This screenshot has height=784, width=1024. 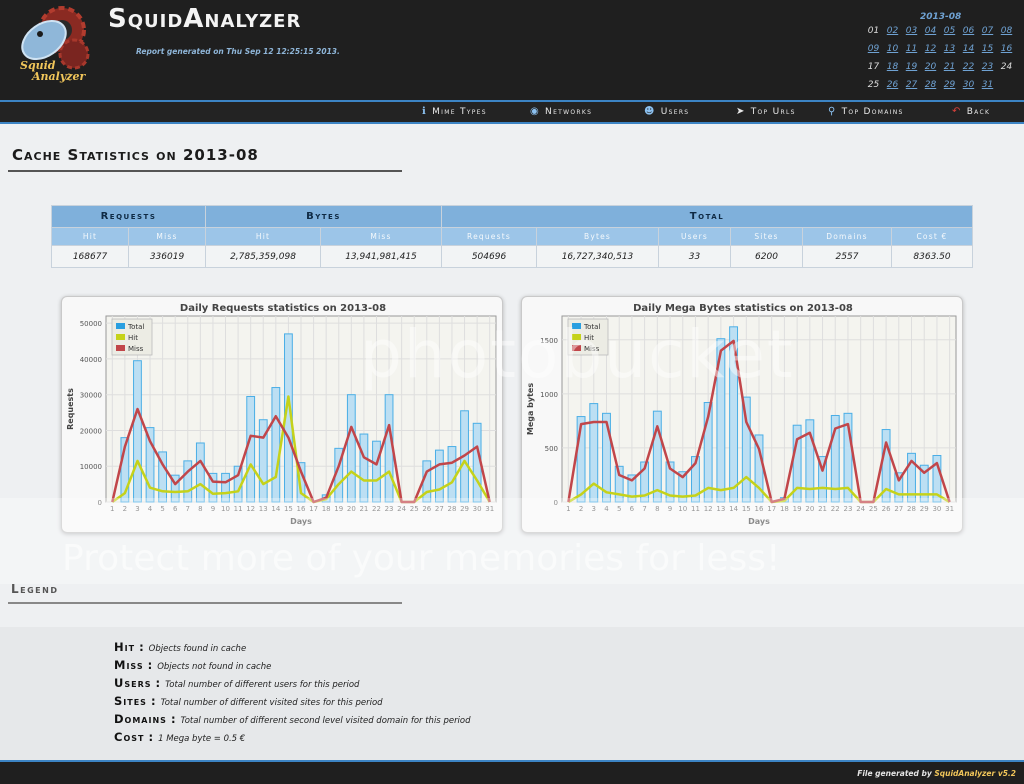 What do you see at coordinates (91, 431) in the screenshot?
I see `y-tick-label: 20000` at bounding box center [91, 431].